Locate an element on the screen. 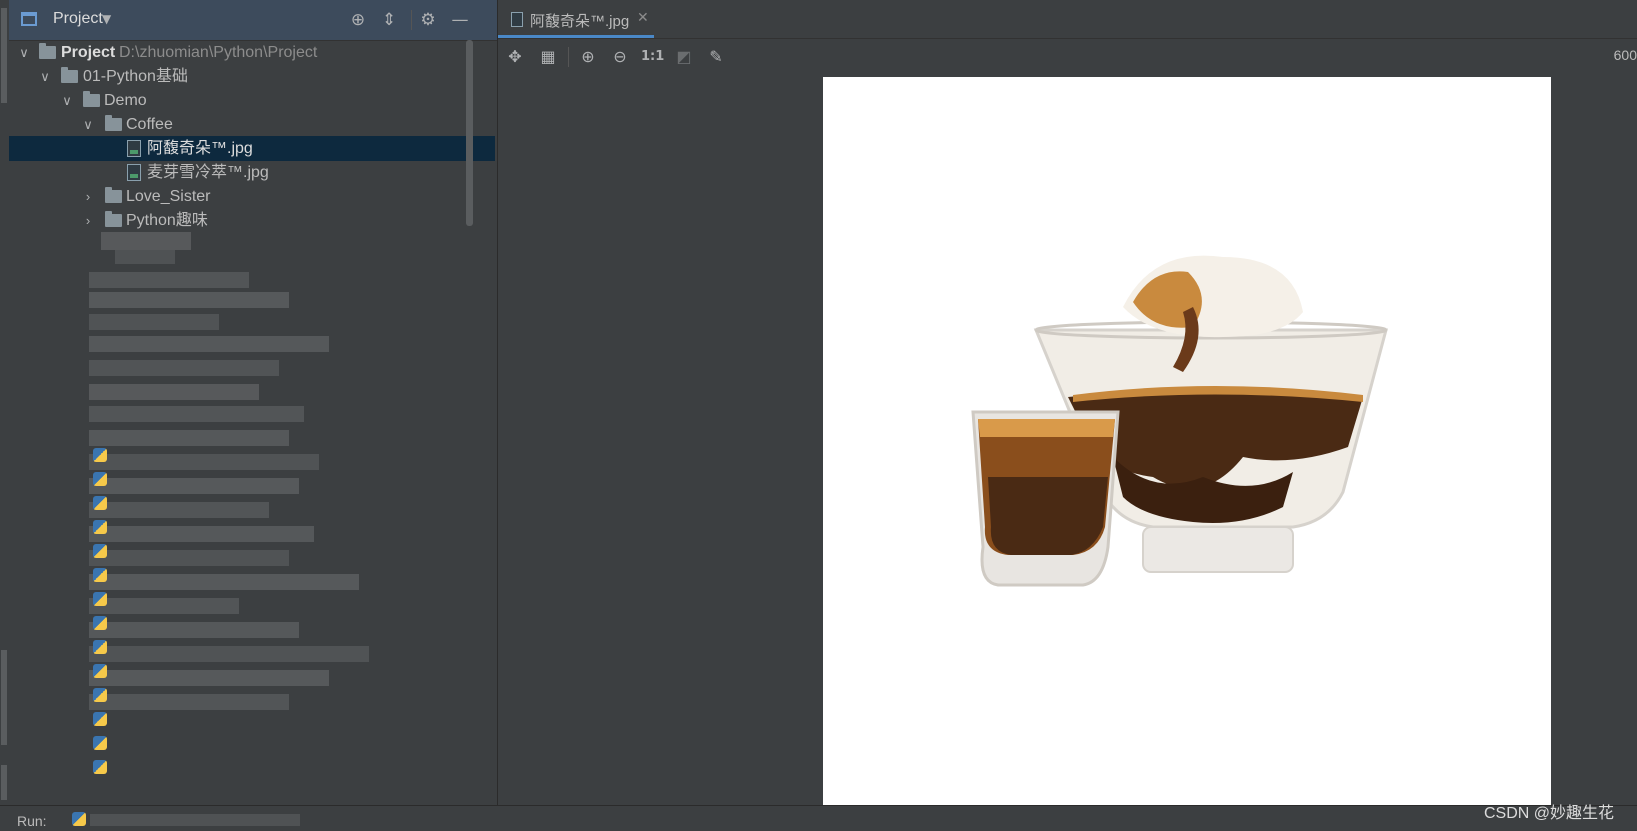  tree-row-love-sister: › Love_Sister is located at coordinates (253, 196).